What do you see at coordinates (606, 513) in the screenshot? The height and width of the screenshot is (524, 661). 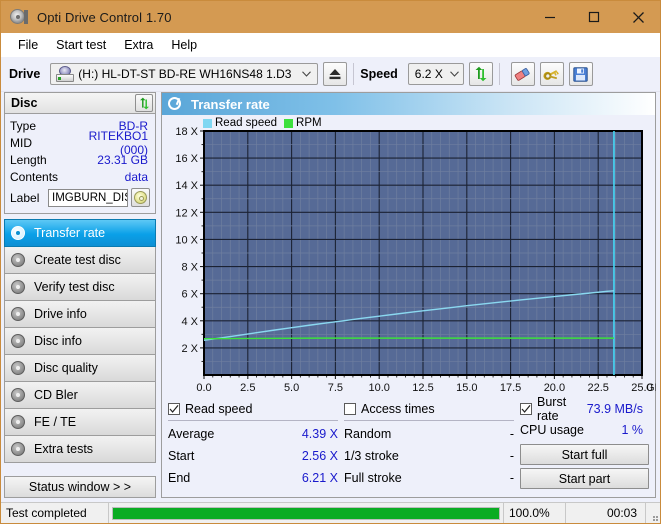 I see `elapsed-time: 00:03` at bounding box center [606, 513].